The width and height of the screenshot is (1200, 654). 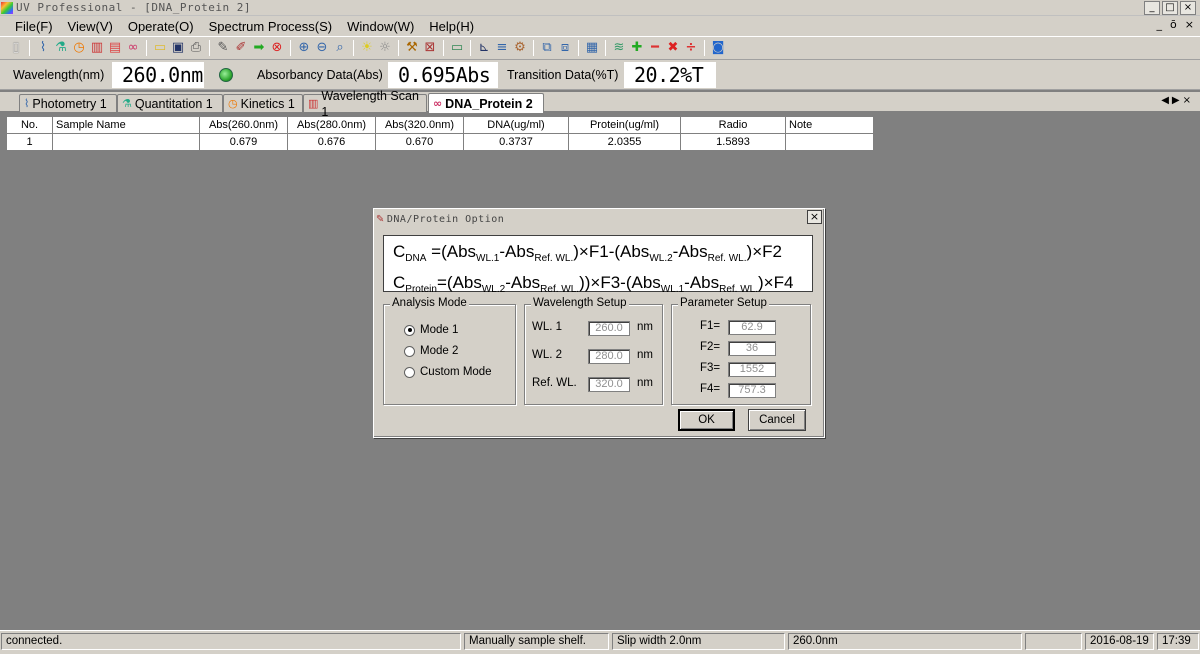 I want to click on column-header: Abs(260.0nm), so click(x=243, y=125).